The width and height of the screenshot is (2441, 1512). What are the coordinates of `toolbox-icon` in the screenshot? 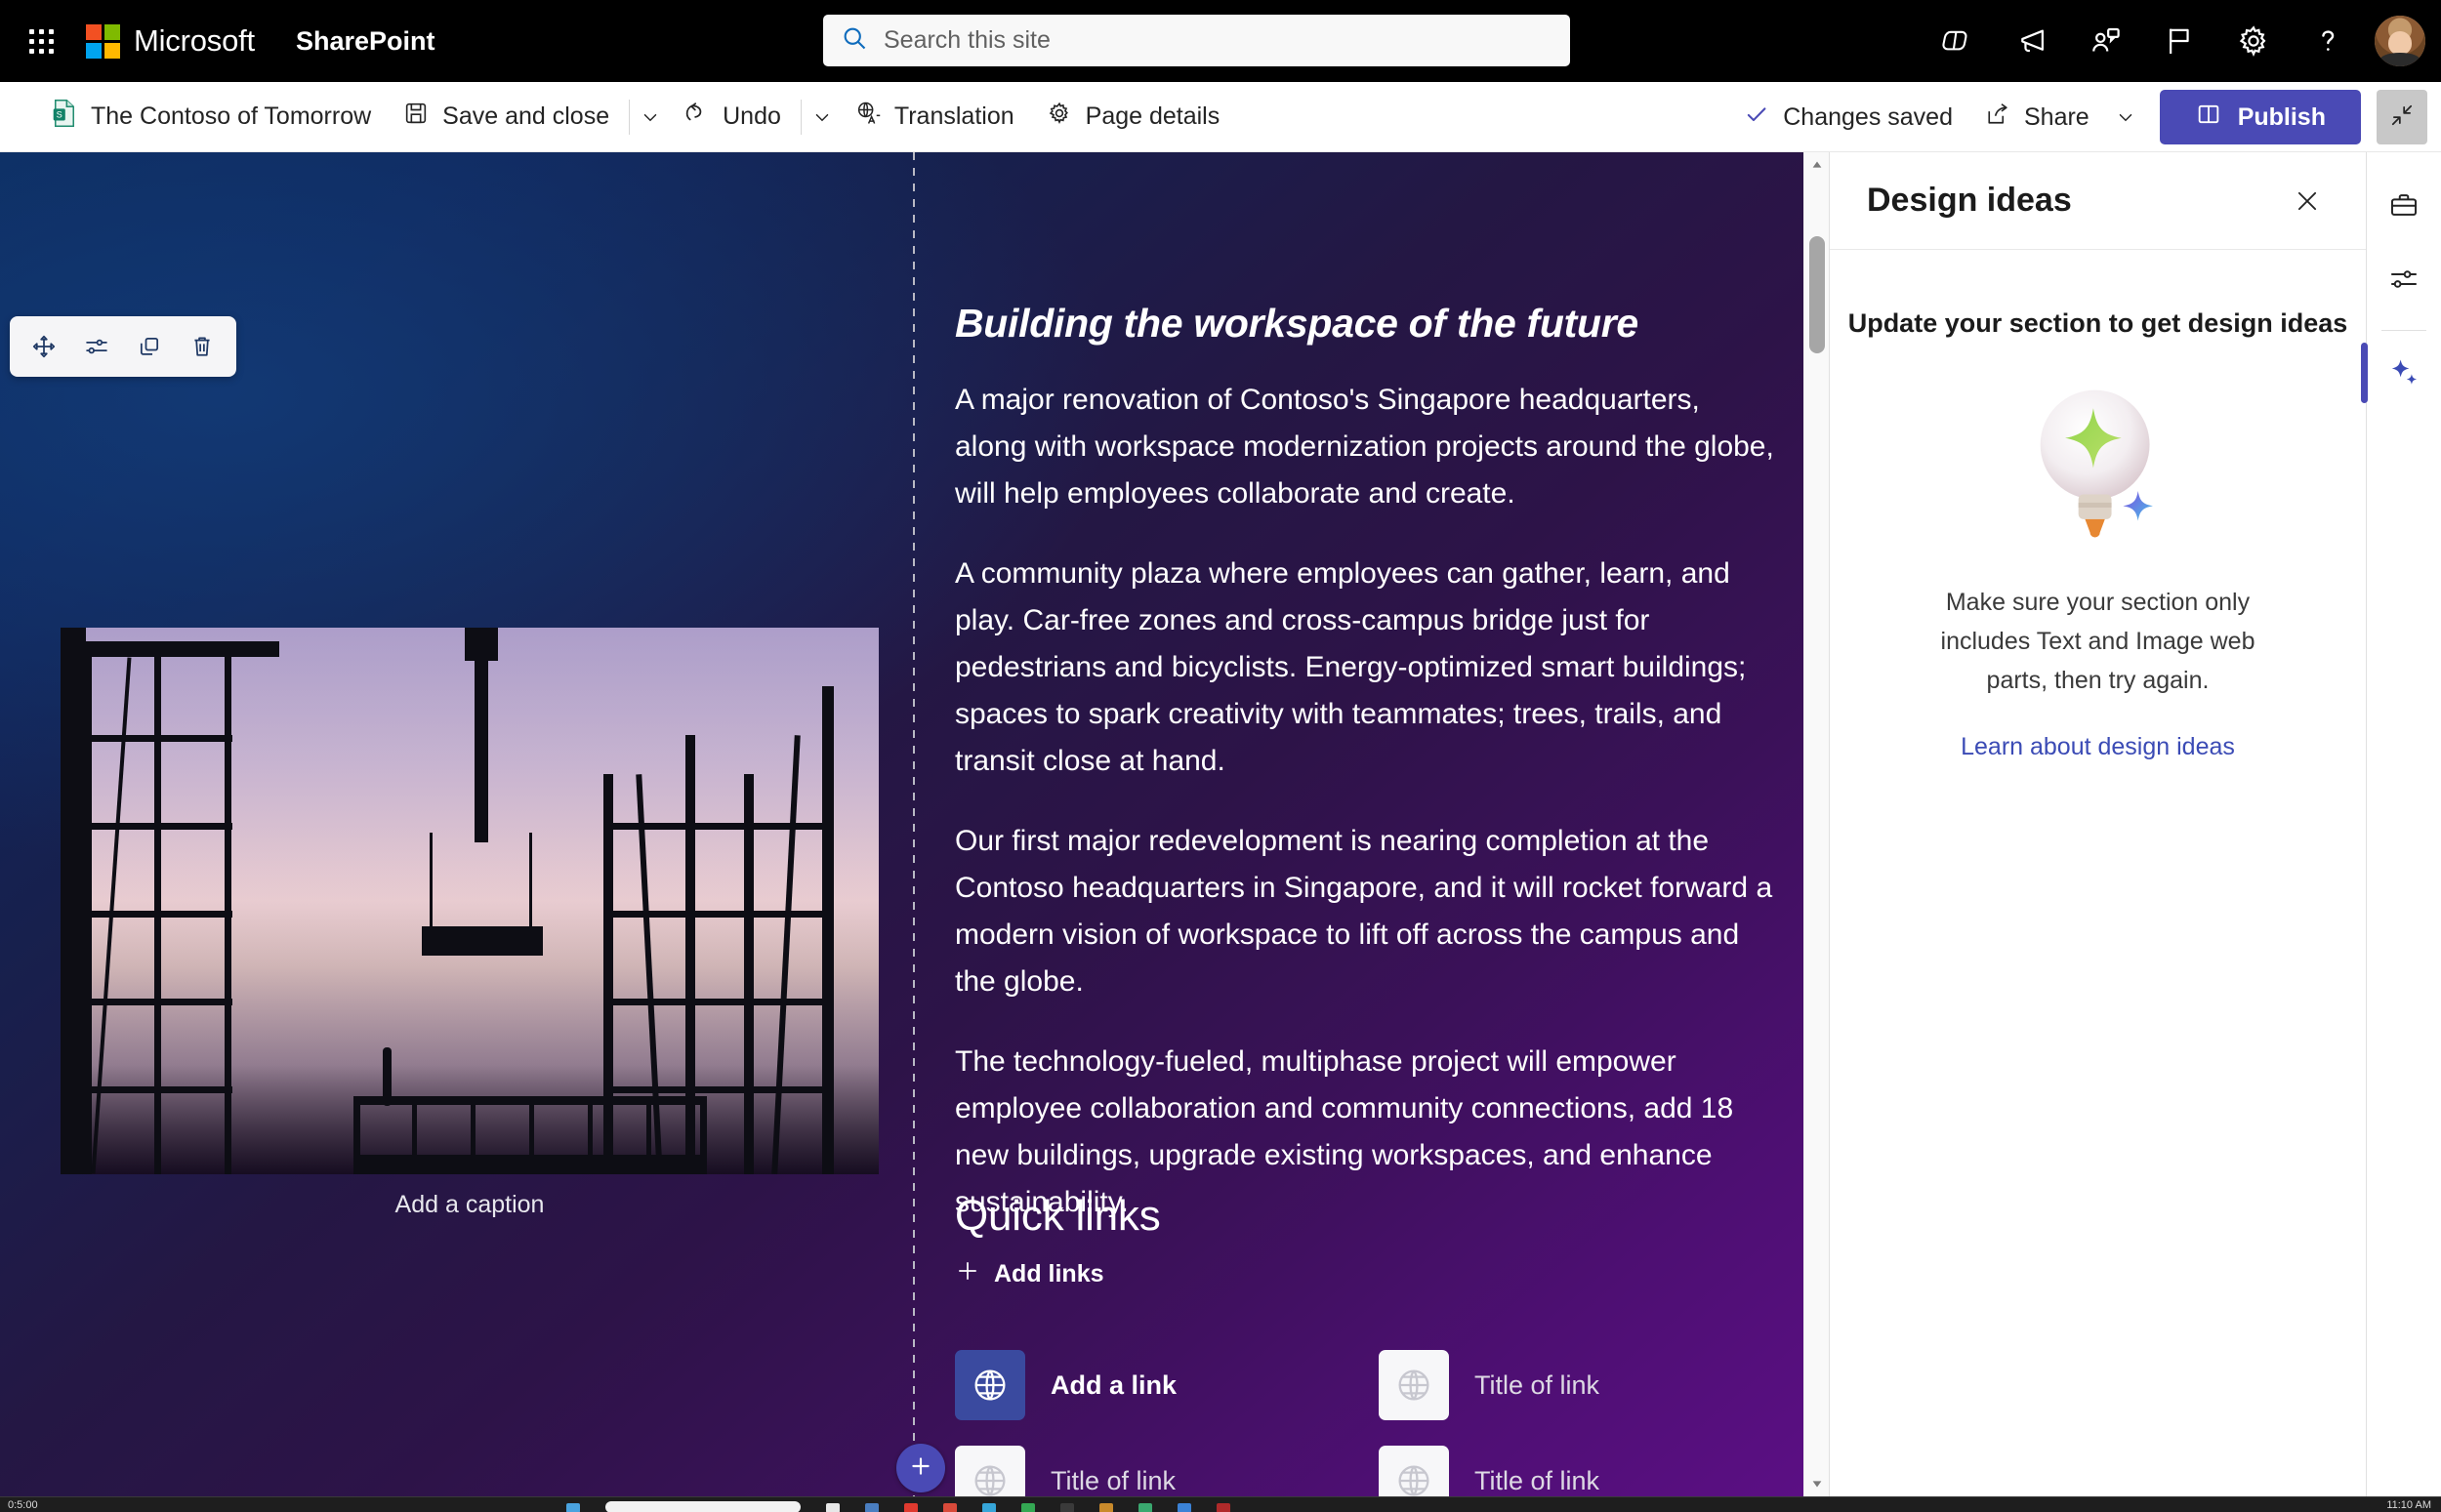 It's located at (2404, 205).